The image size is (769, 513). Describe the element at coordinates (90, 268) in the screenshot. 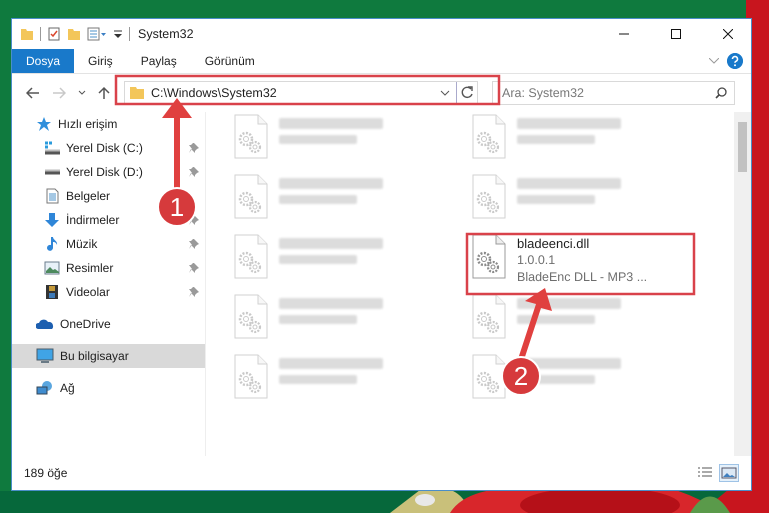

I see `sidebar-label: Resimler` at that location.